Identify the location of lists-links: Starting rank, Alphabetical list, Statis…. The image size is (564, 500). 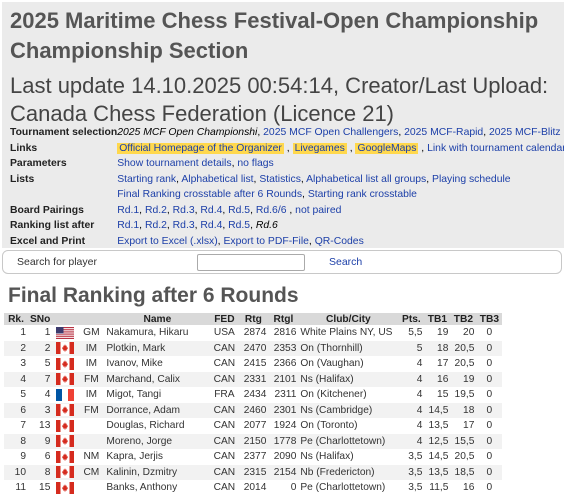
(340, 180).